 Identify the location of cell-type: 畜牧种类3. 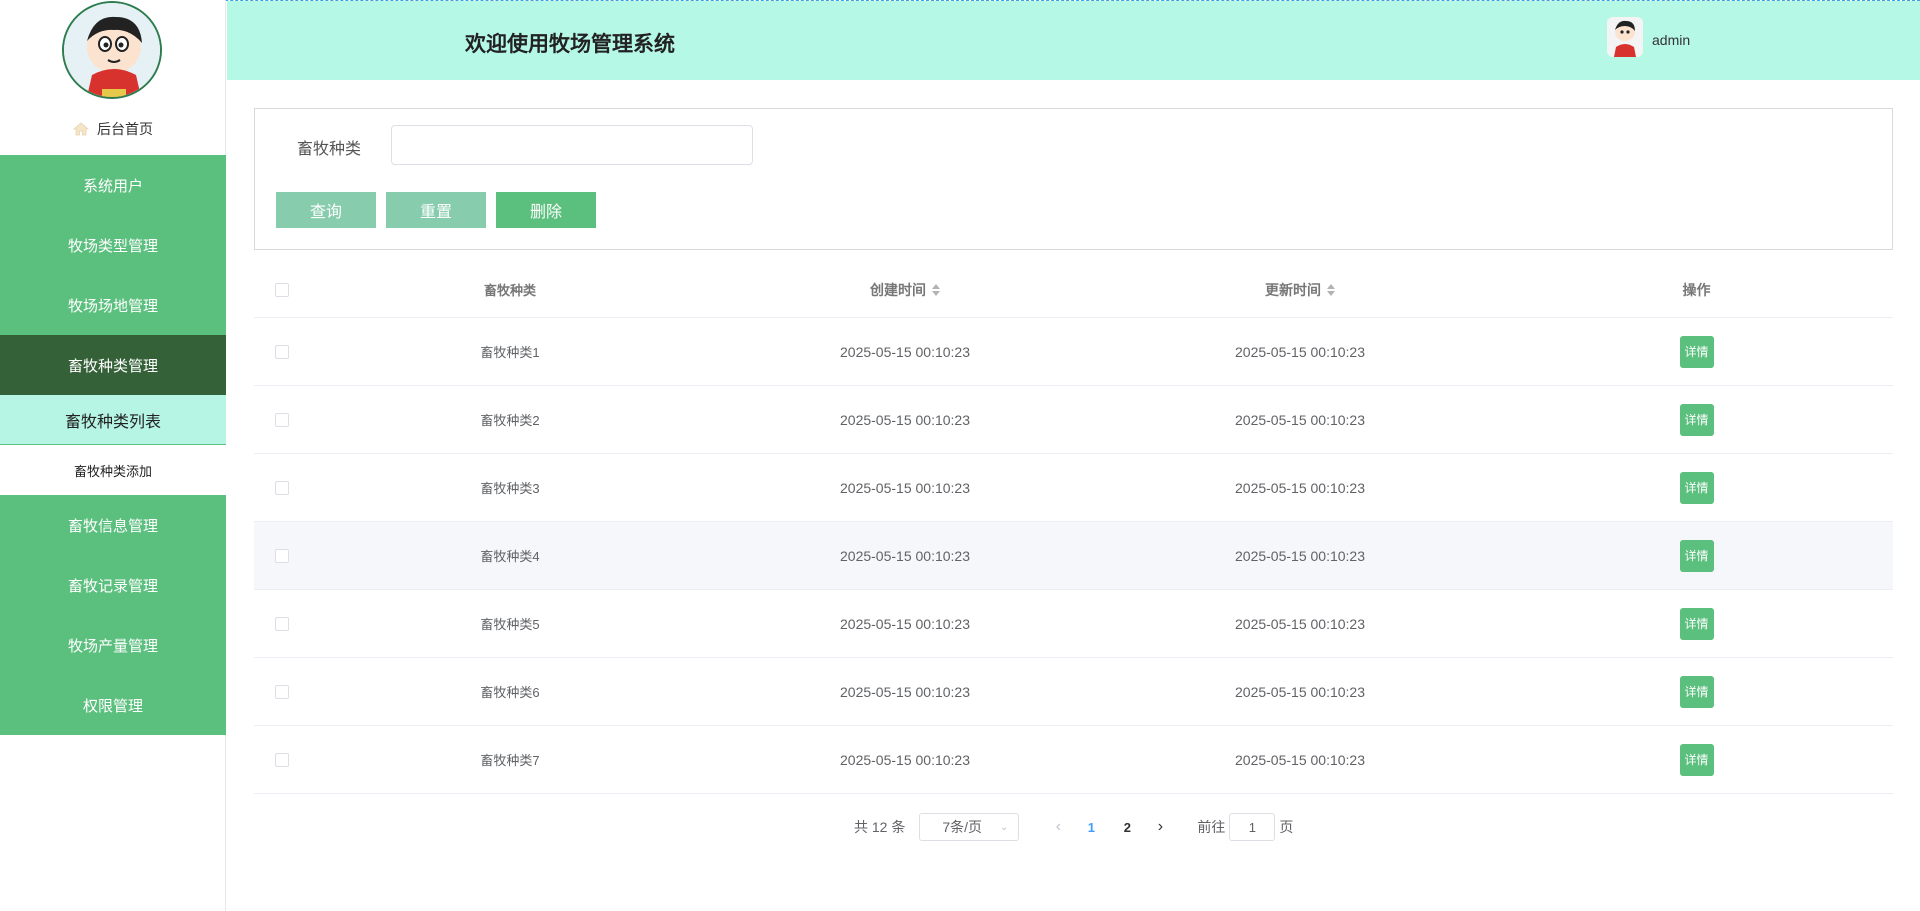
(510, 488).